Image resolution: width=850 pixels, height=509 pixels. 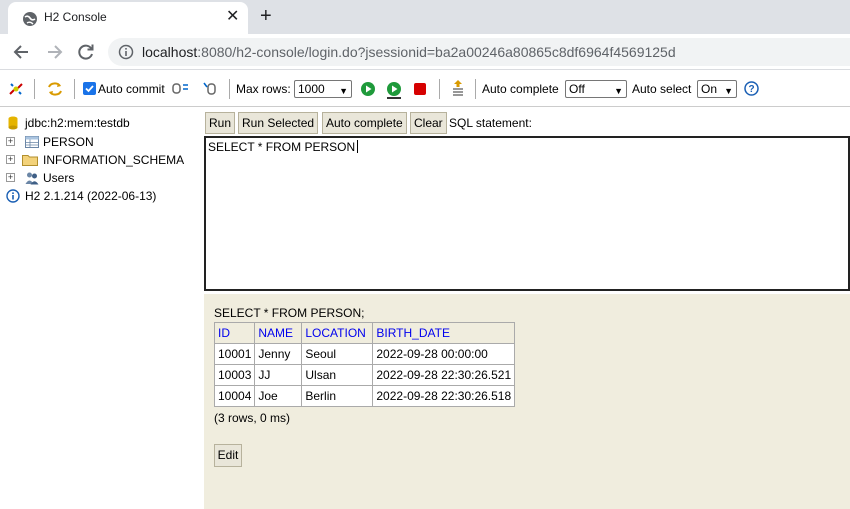 I want to click on reload-icon, so click(x=86, y=52).